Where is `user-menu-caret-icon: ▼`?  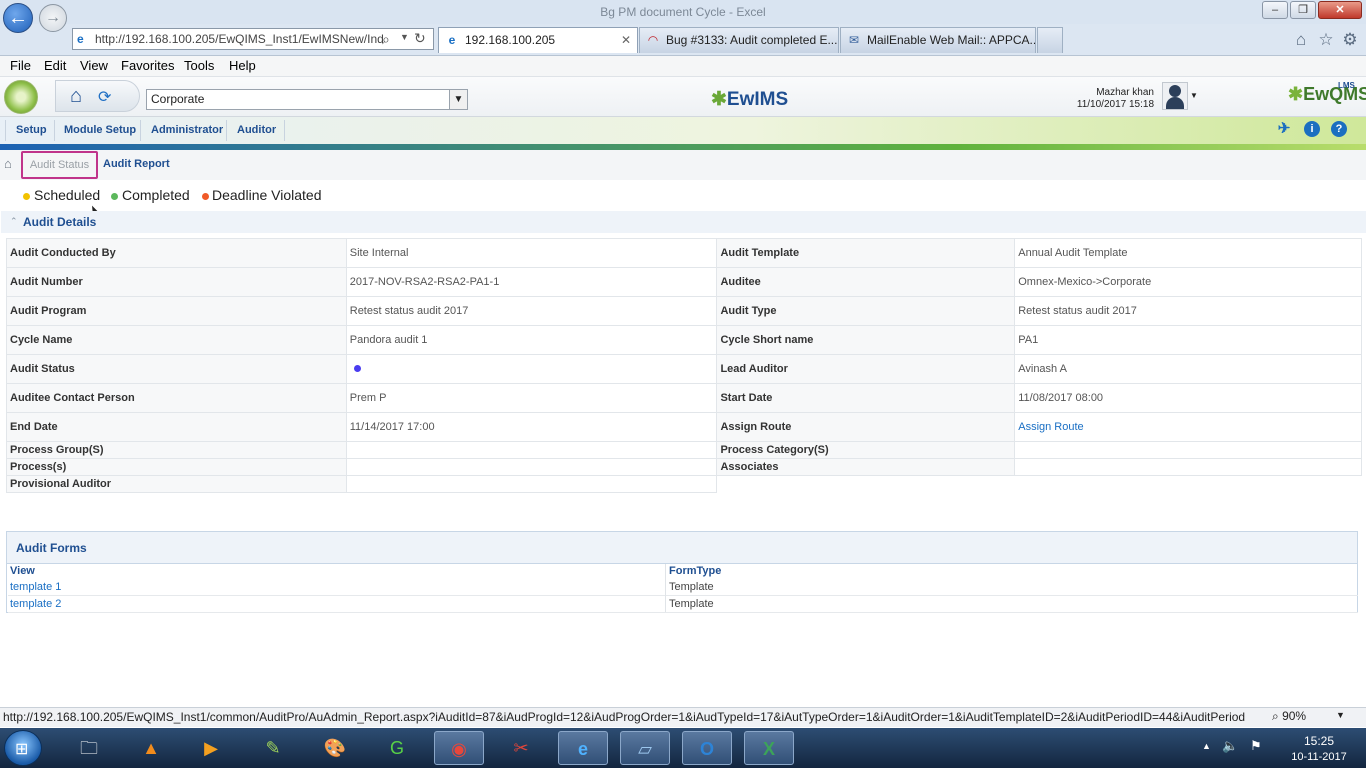
user-menu-caret-icon: ▼ is located at coordinates (1194, 95).